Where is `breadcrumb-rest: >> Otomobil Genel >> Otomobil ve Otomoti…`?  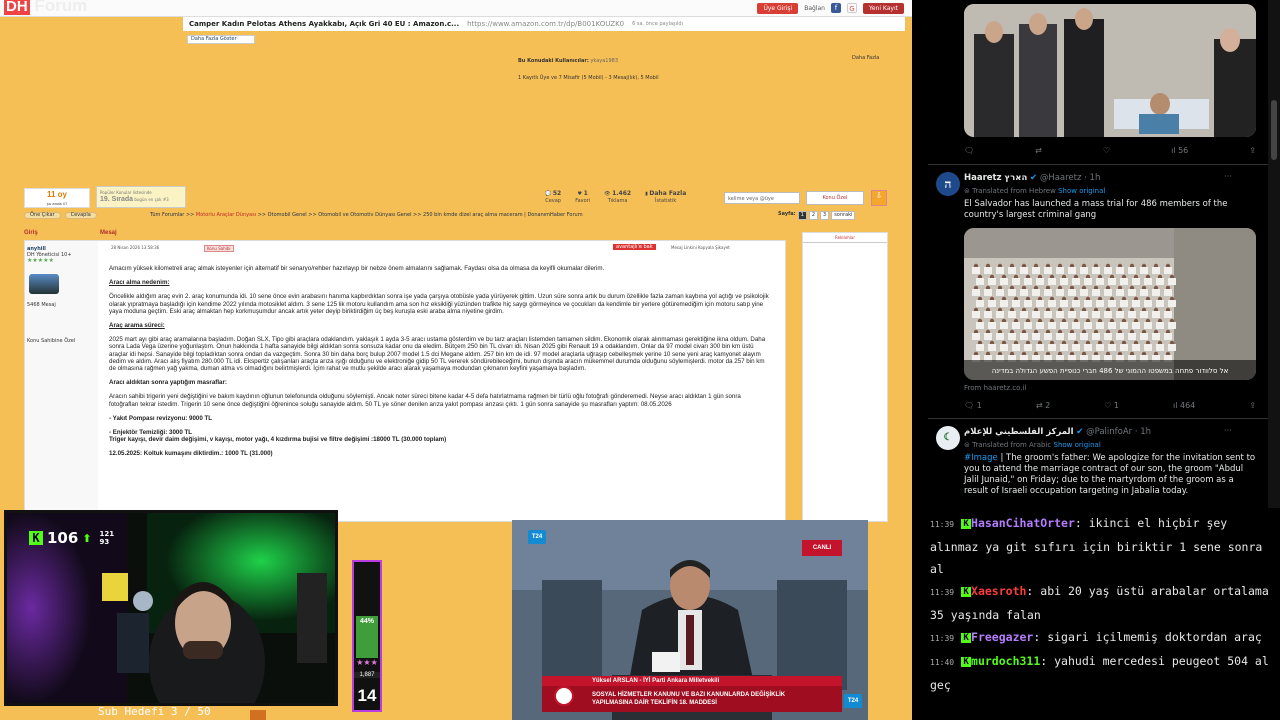
breadcrumb-rest: >> Otomobil Genel >> Otomobil ve Otomoti… is located at coordinates (420, 215).